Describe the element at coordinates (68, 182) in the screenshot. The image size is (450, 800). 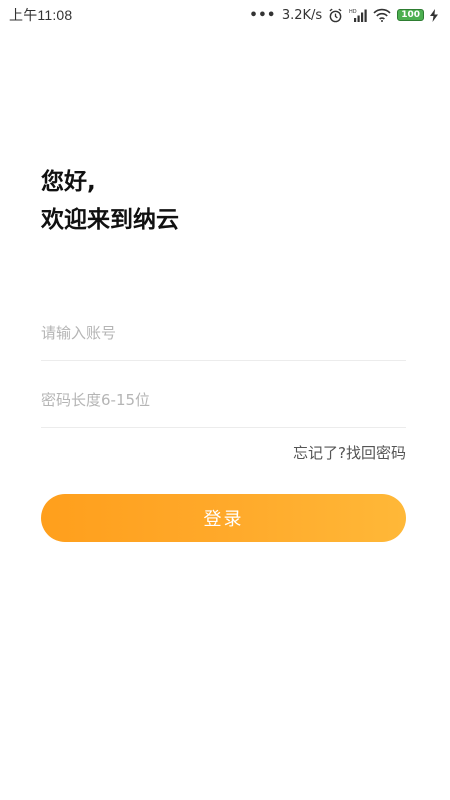
I see `greeting-line-hello: 您好,` at that location.